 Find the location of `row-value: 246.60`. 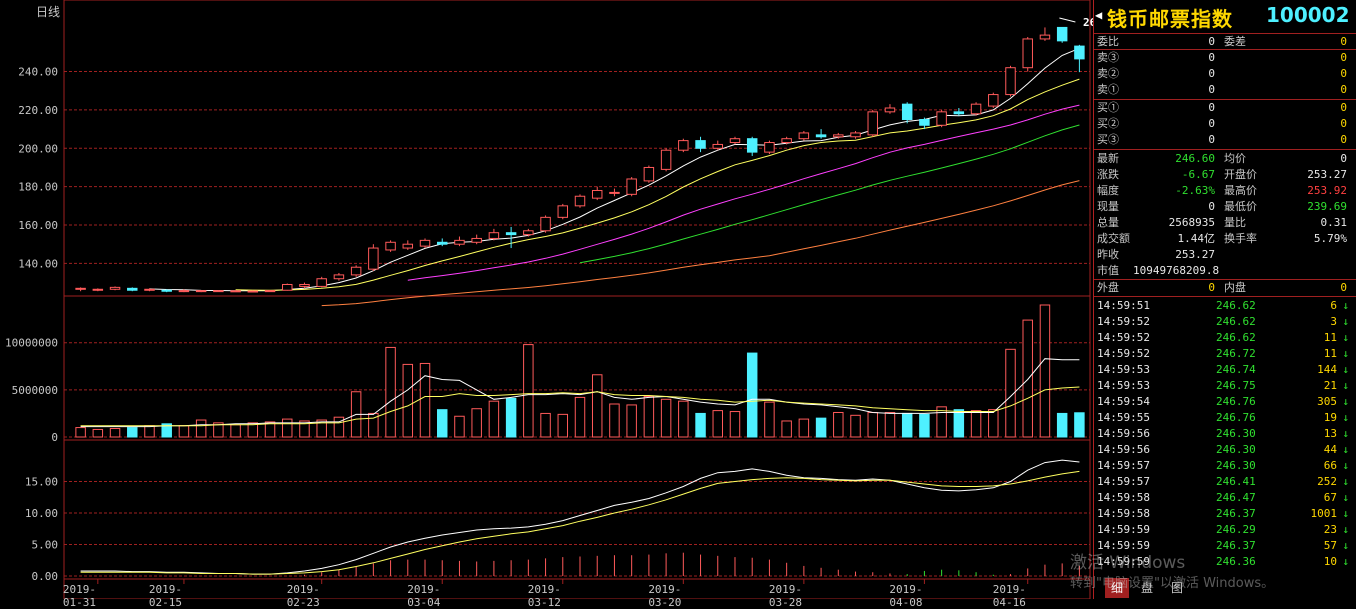

row-value: 246.60 is located at coordinates (1195, 158).